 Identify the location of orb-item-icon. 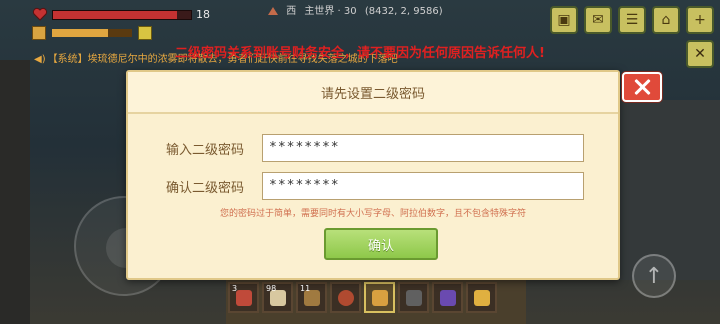
(345, 297).